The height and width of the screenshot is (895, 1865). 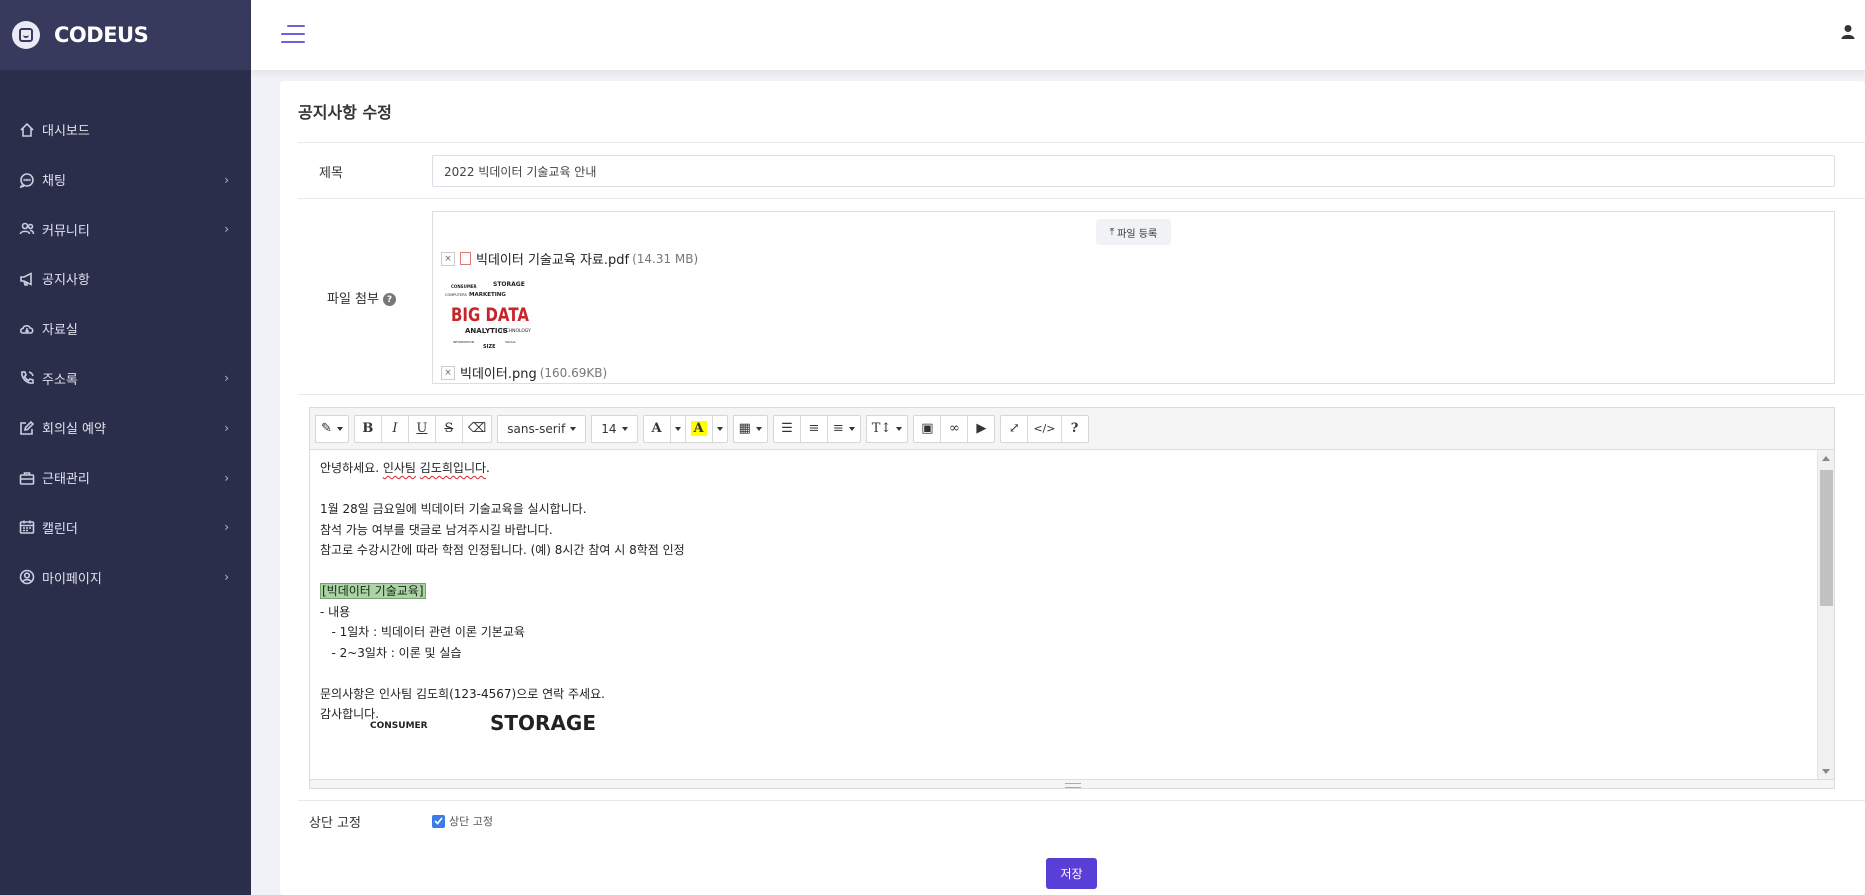 I want to click on image-word: CONSUMER, so click(x=399, y=726).